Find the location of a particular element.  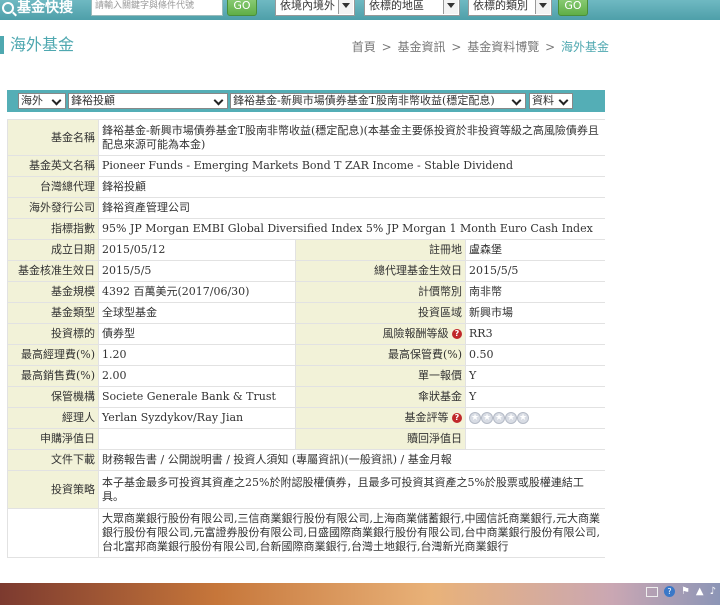

max-custody-fee-label: 最高保管費(%) is located at coordinates (380, 355).